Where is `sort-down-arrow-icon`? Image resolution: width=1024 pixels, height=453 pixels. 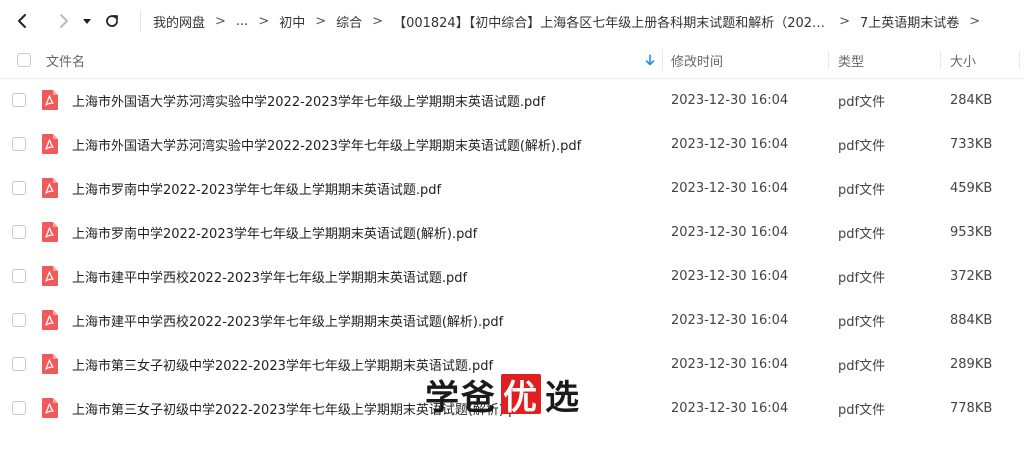
sort-down-arrow-icon is located at coordinates (650, 60).